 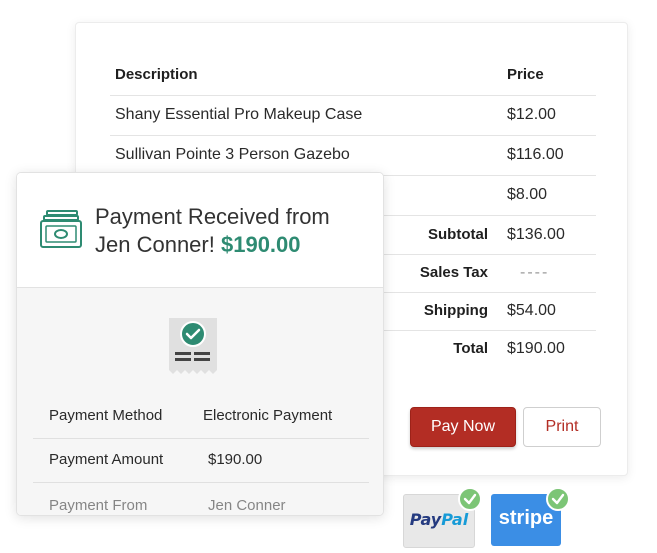 I want to click on payment-title-amount: $190.00, so click(x=260, y=244).